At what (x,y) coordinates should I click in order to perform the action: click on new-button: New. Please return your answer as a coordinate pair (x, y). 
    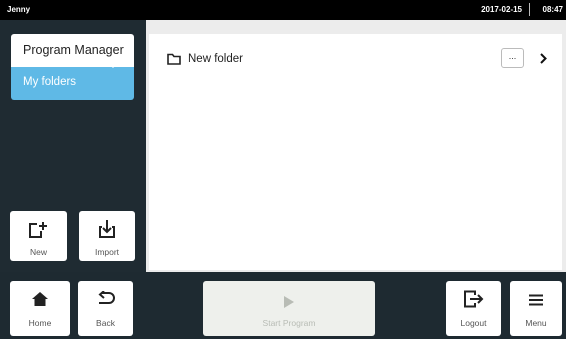
    Looking at the image, I should click on (38, 236).